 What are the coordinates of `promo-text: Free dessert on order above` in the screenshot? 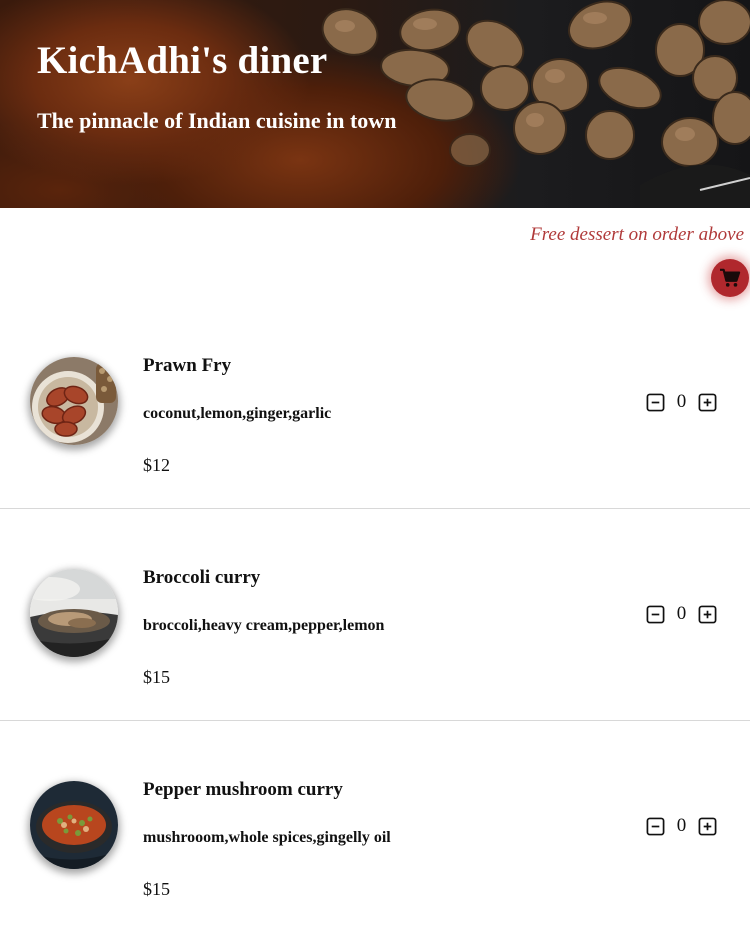 It's located at (637, 234).